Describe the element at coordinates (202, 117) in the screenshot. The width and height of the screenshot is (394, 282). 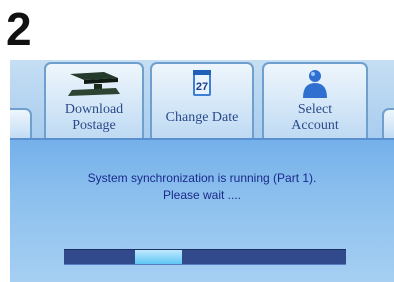
I see `tab-change-date-label: Change Date` at that location.